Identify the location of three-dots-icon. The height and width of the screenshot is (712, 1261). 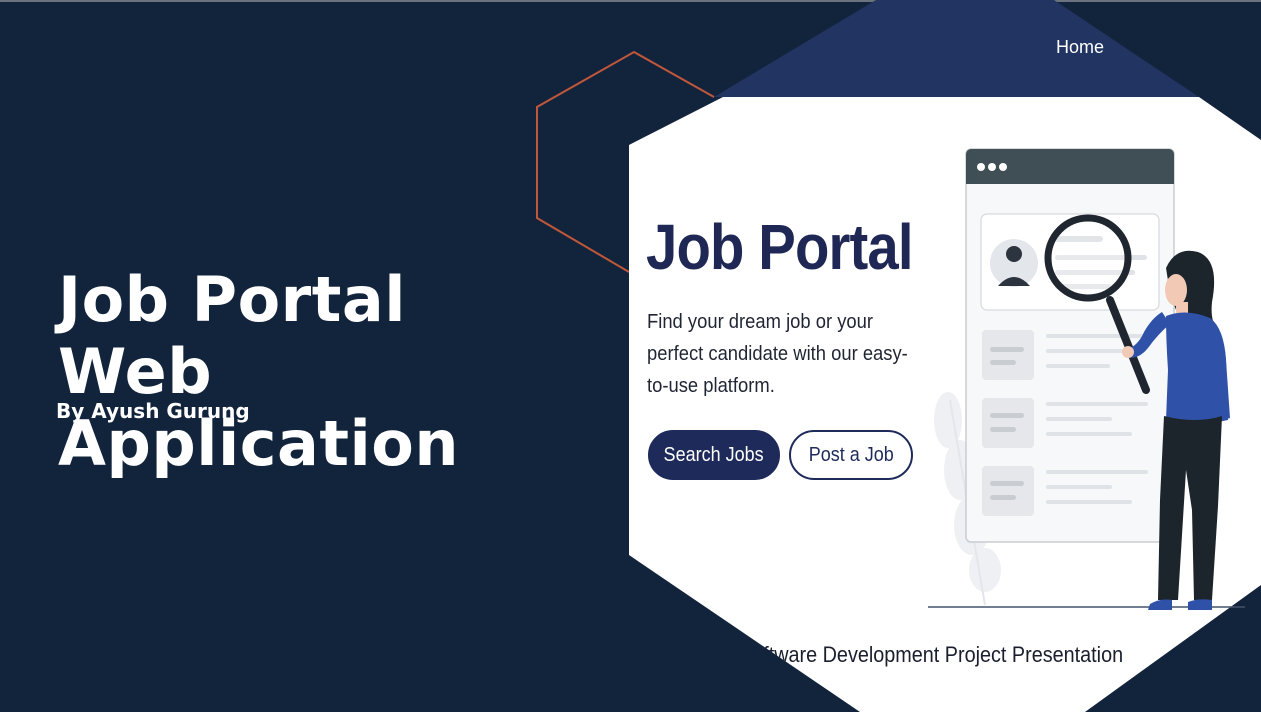
(992, 167).